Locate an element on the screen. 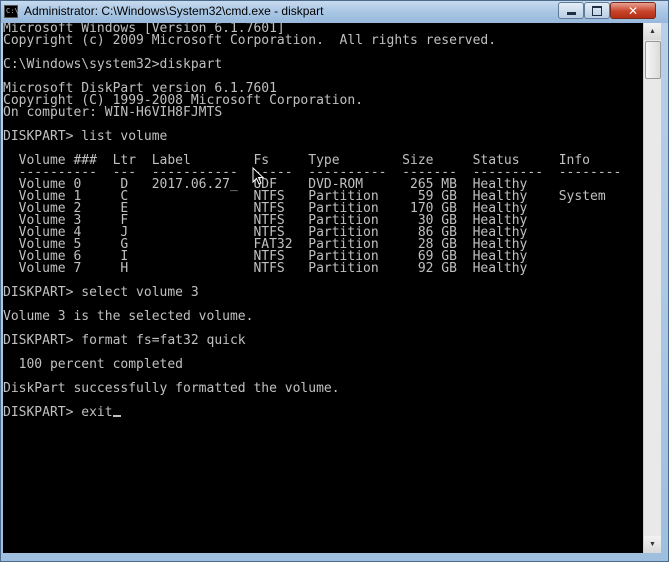 The width and height of the screenshot is (669, 562). console-line: 100 percent completed is located at coordinates (93, 364).